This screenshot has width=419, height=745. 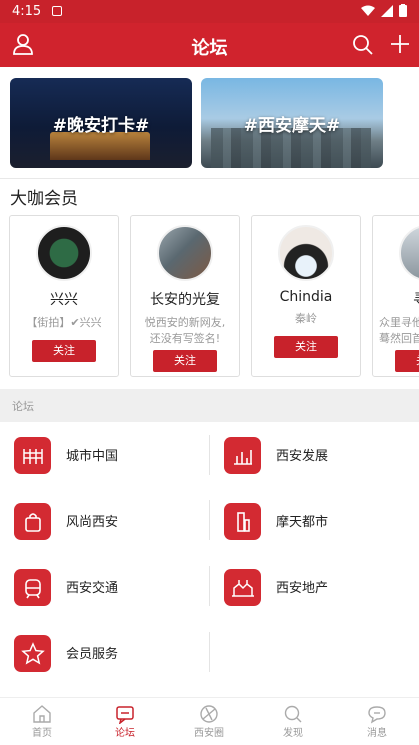 What do you see at coordinates (92, 588) in the screenshot?
I see `forum-item-label: 西安交通` at bounding box center [92, 588].